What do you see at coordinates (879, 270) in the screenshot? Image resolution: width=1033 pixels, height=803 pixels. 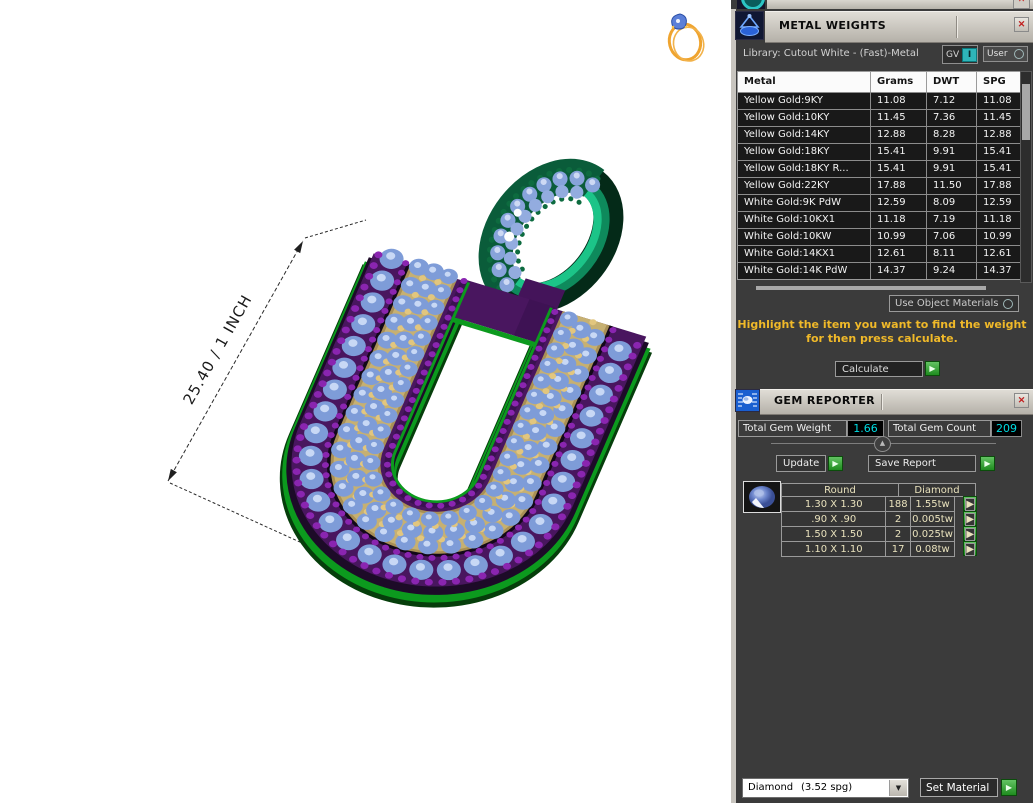 I see `metal-row: White Gold:14K PdW 14.37 9.24 14.37` at bounding box center [879, 270].